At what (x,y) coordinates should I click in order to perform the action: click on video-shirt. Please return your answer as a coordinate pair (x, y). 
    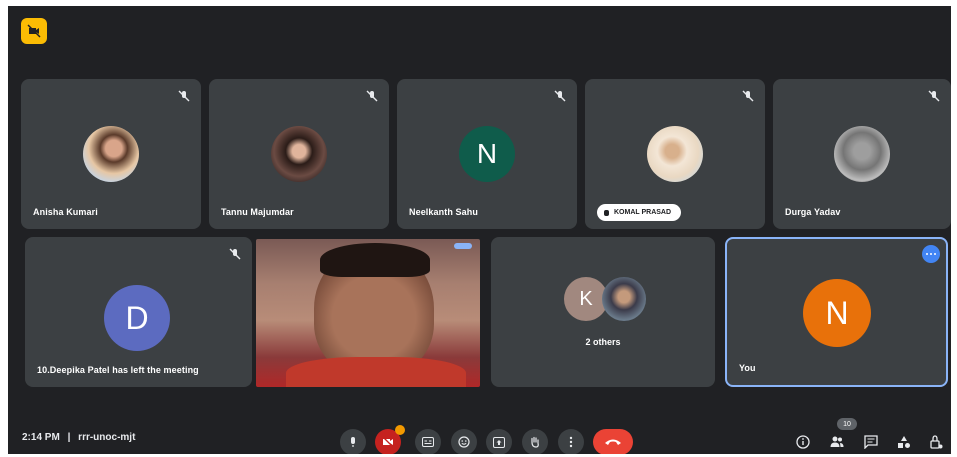
    Looking at the image, I should click on (376, 372).